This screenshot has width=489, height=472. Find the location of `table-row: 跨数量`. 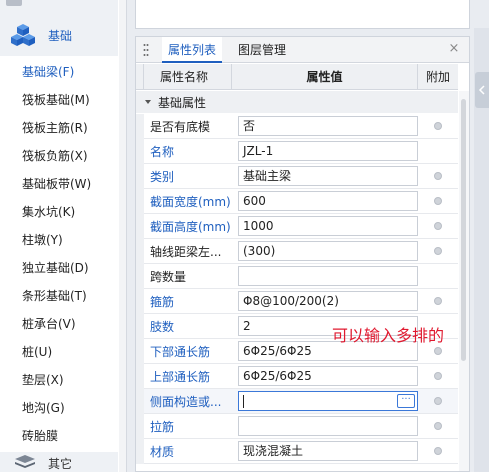

table-row: 跨数量 is located at coordinates (297, 276).